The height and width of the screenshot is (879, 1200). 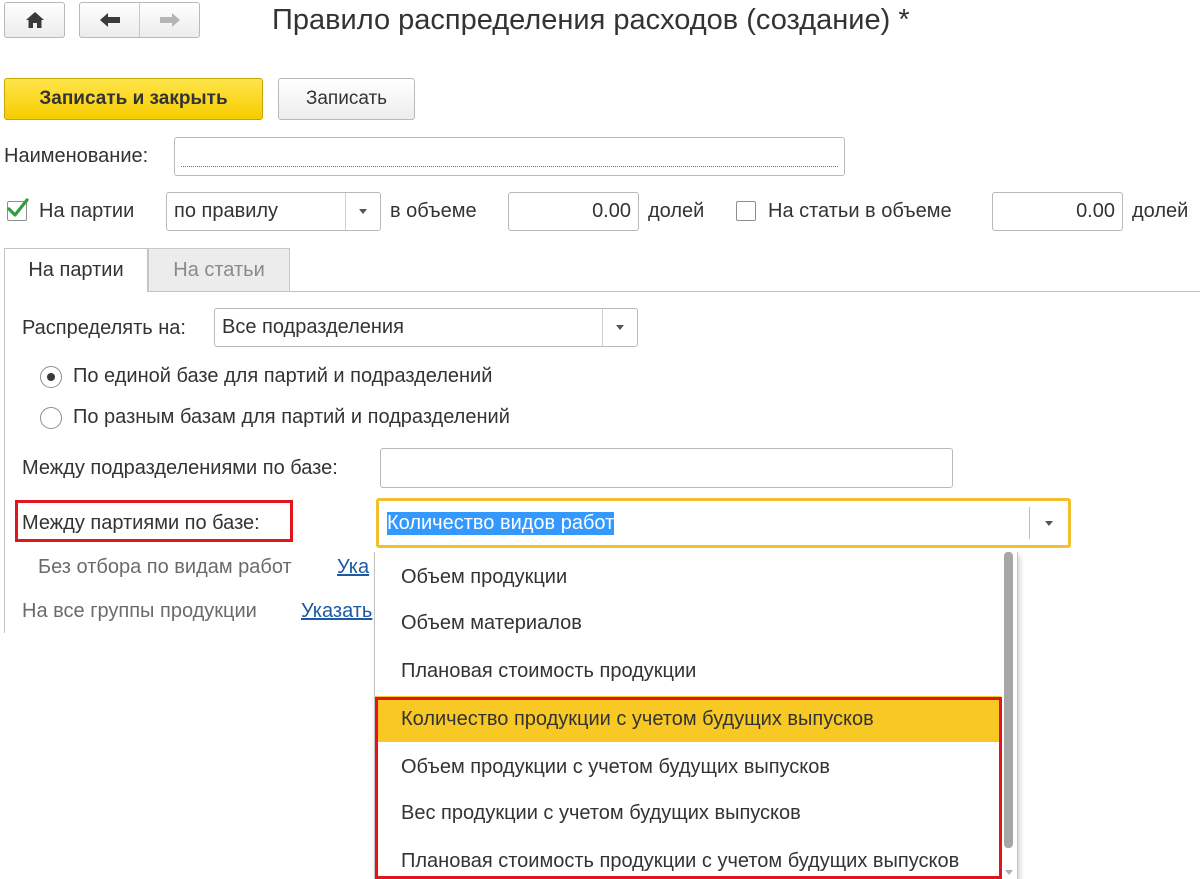 I want to click on filter-product-groups-label: На все группы продукции, so click(x=139, y=611).